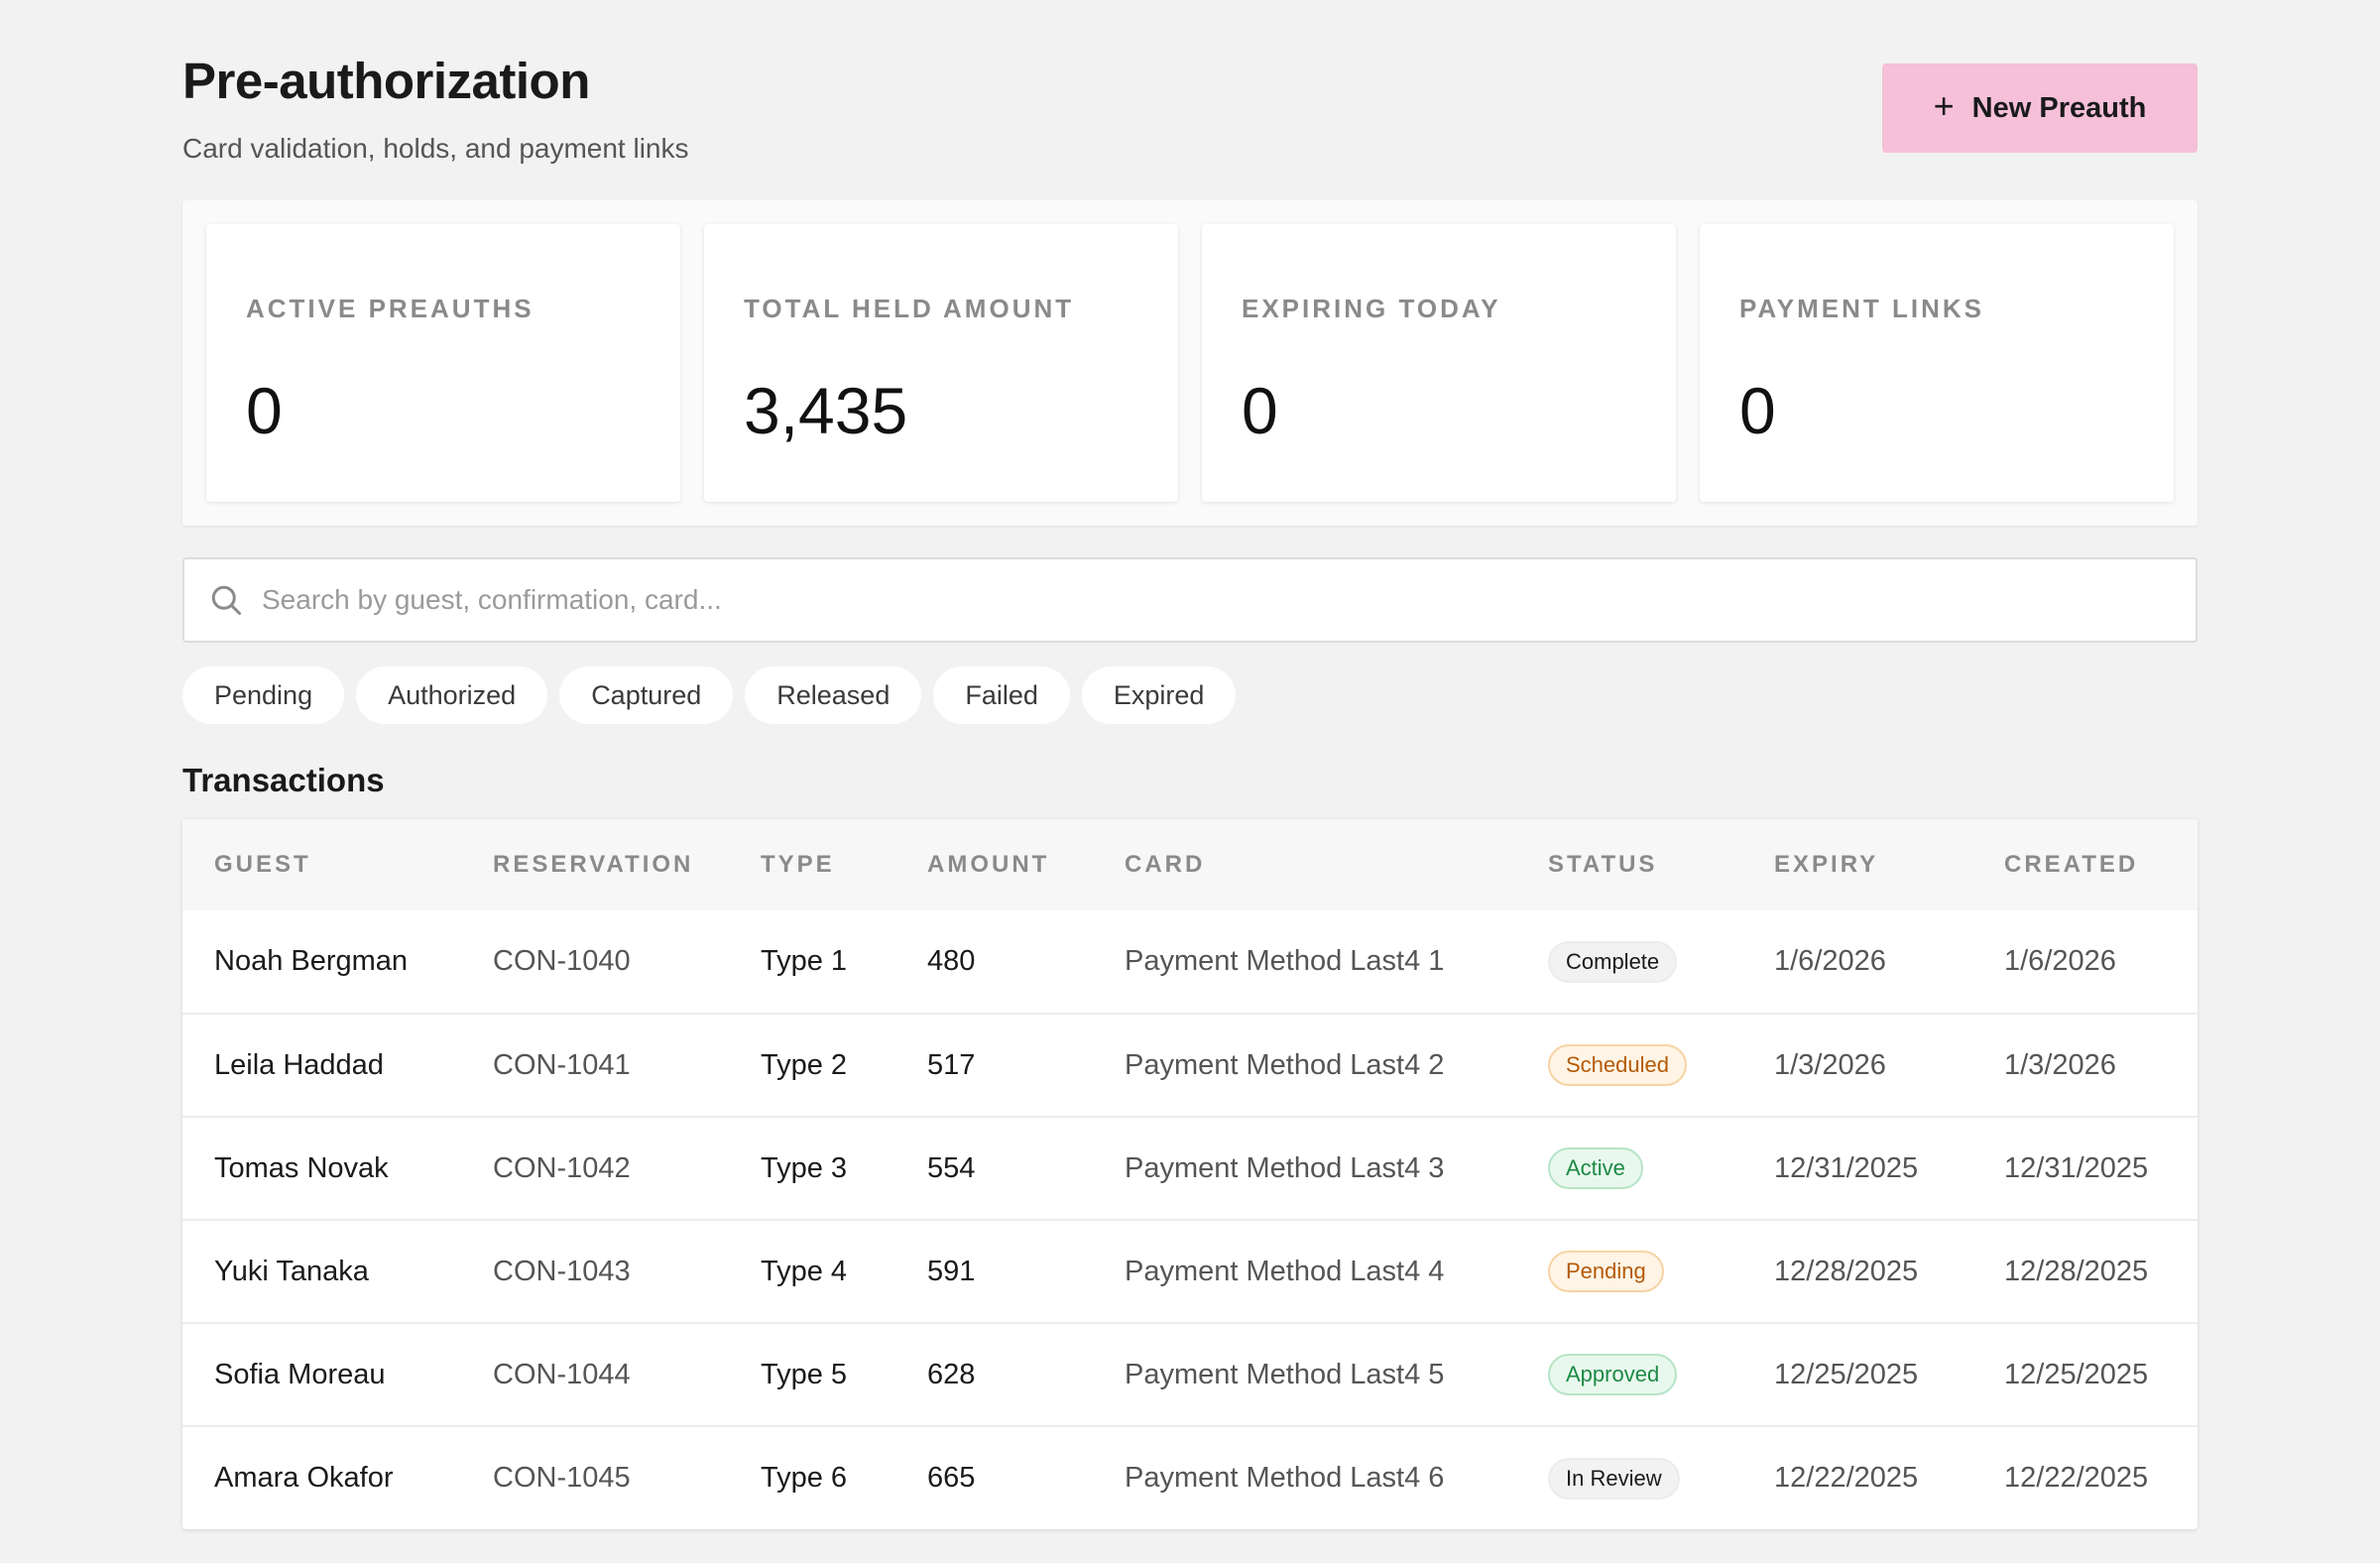  What do you see at coordinates (2060, 961) in the screenshot?
I see `cell-created: 1/6/2026` at bounding box center [2060, 961].